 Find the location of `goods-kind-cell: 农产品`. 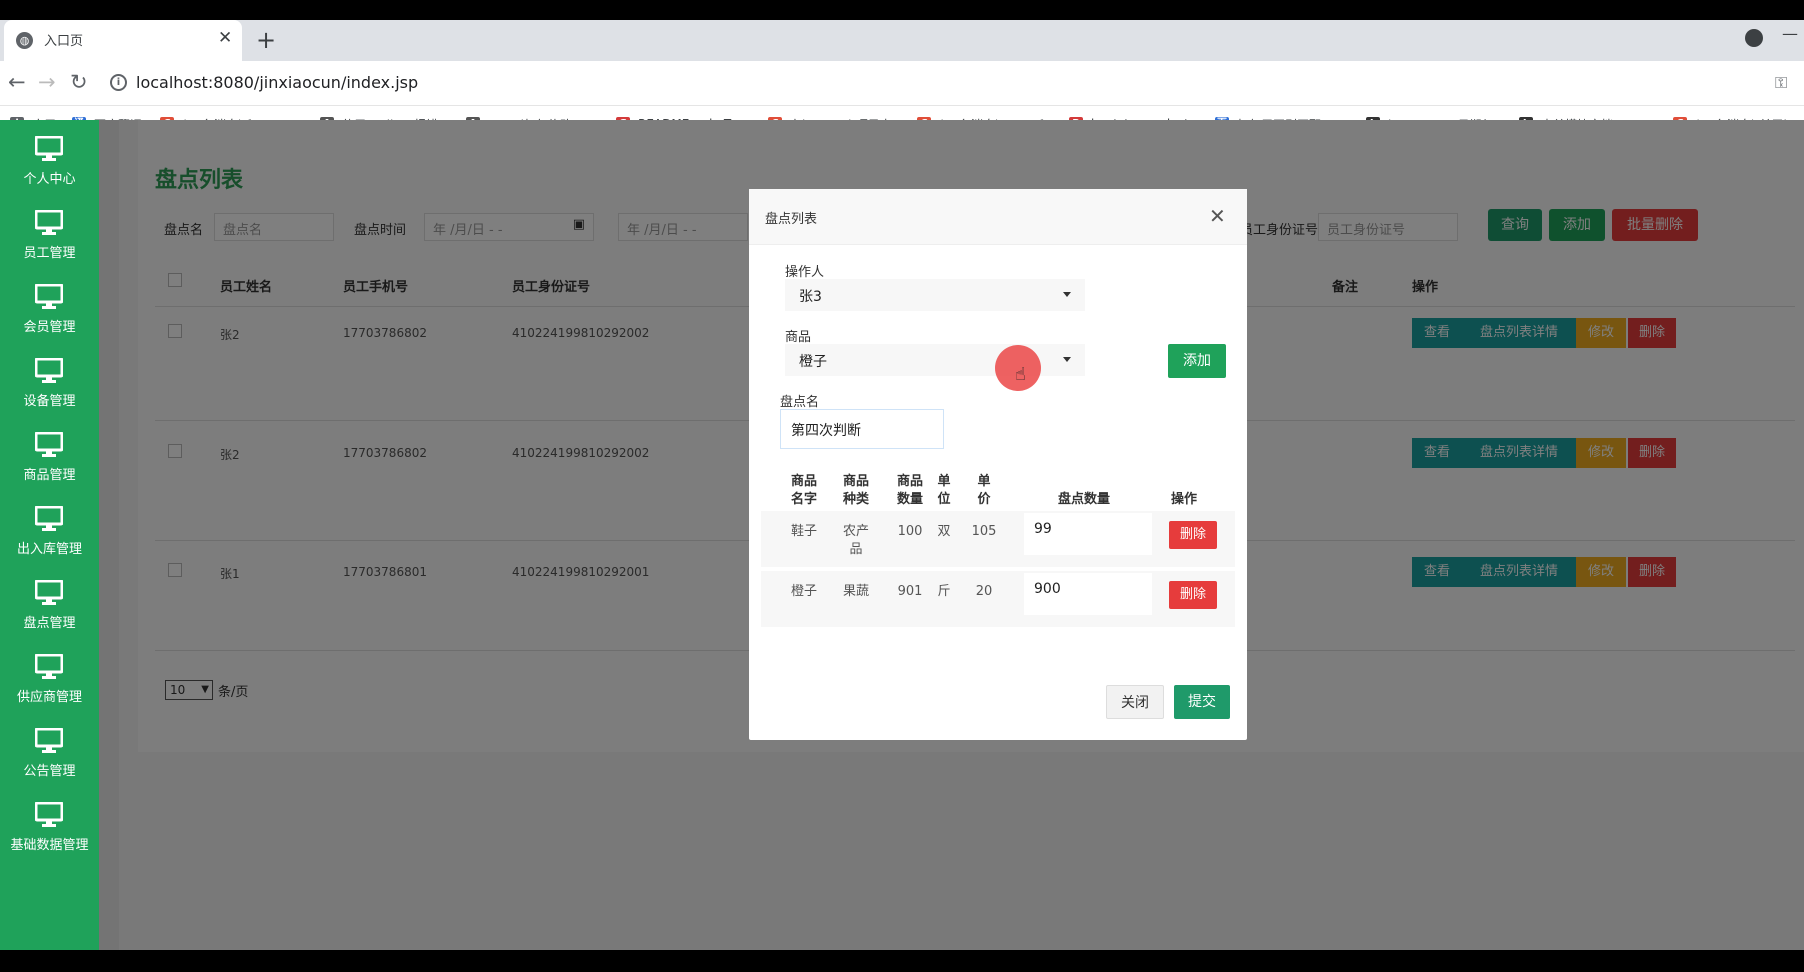

goods-kind-cell: 农产品 is located at coordinates (856, 541).